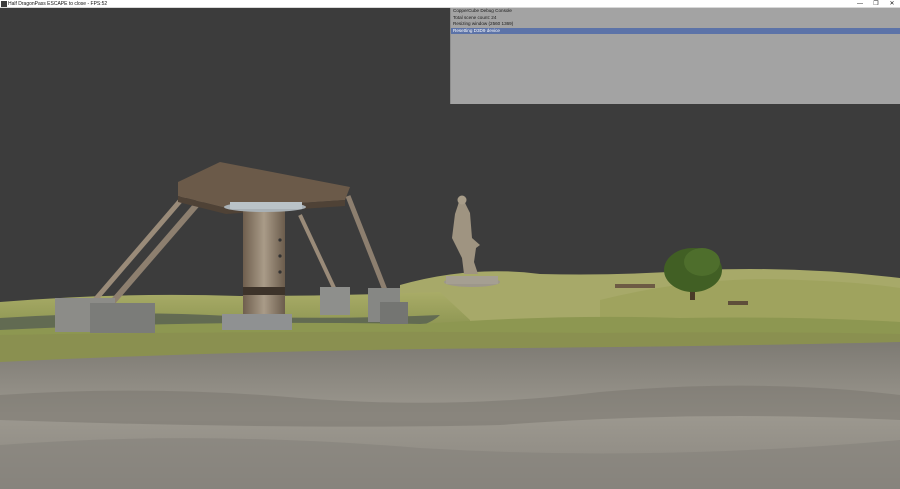  I want to click on window-title: Half DragonPass ESCAPE to close - FPS:52, so click(58, 4).